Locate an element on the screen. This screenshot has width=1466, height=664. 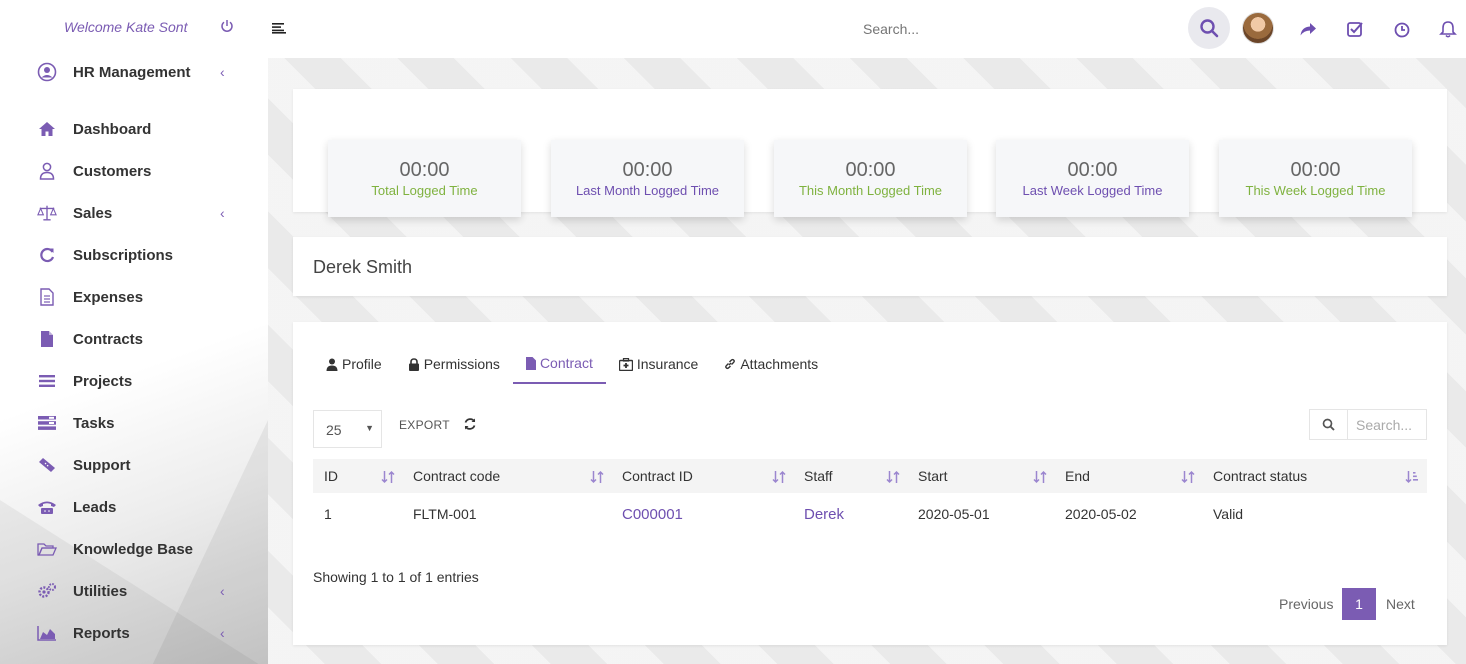
sidebar-item-leads: Leads is located at coordinates (152, 507).